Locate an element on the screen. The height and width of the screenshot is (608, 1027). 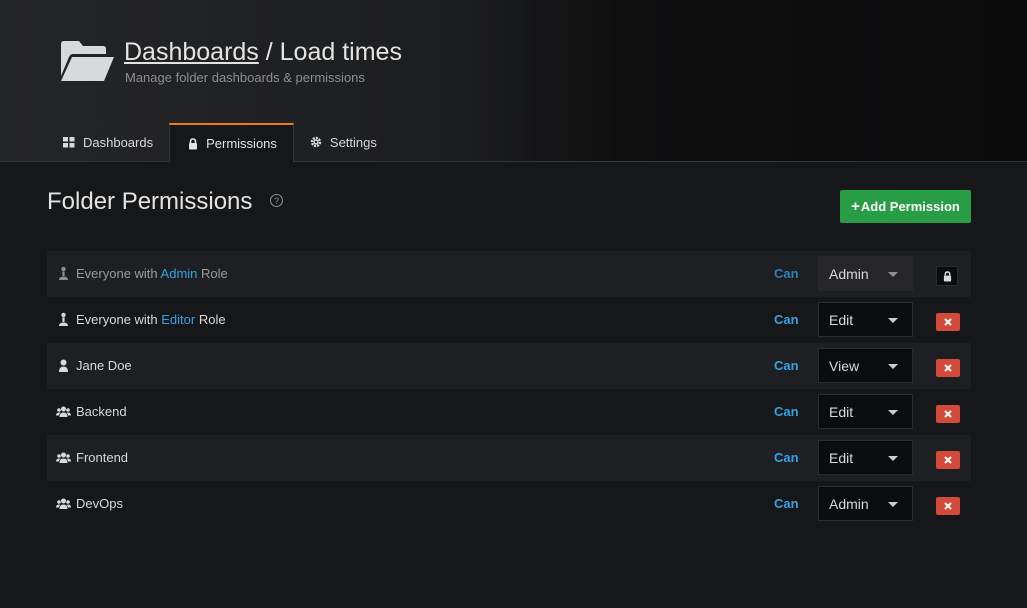
permission-row: Everyone with Editor Role Can Edit is located at coordinates (509, 320).